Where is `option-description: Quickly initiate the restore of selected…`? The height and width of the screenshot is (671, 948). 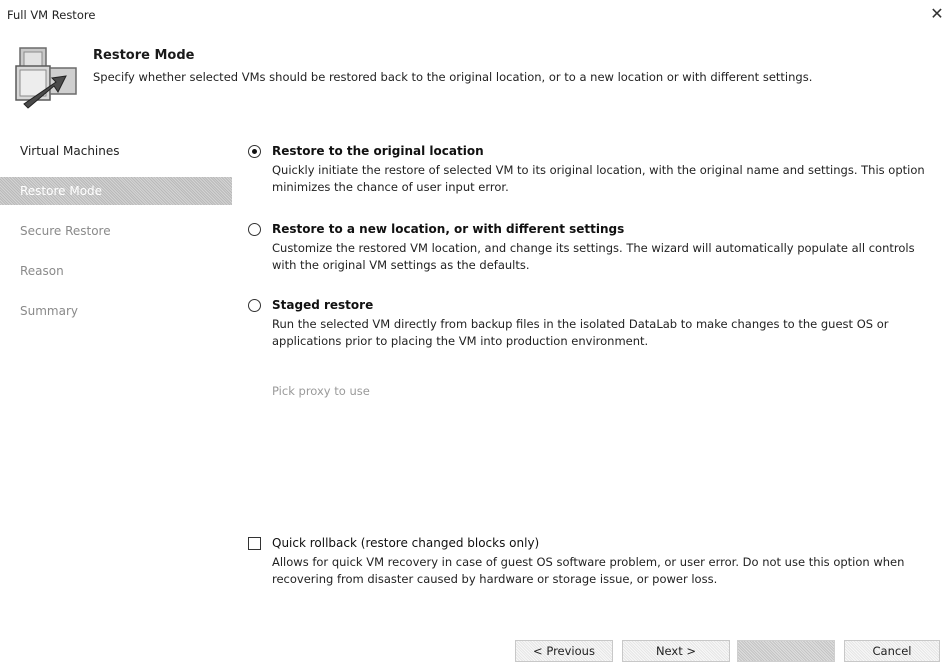 option-description: Quickly initiate the restore of selected… is located at coordinates (598, 178).